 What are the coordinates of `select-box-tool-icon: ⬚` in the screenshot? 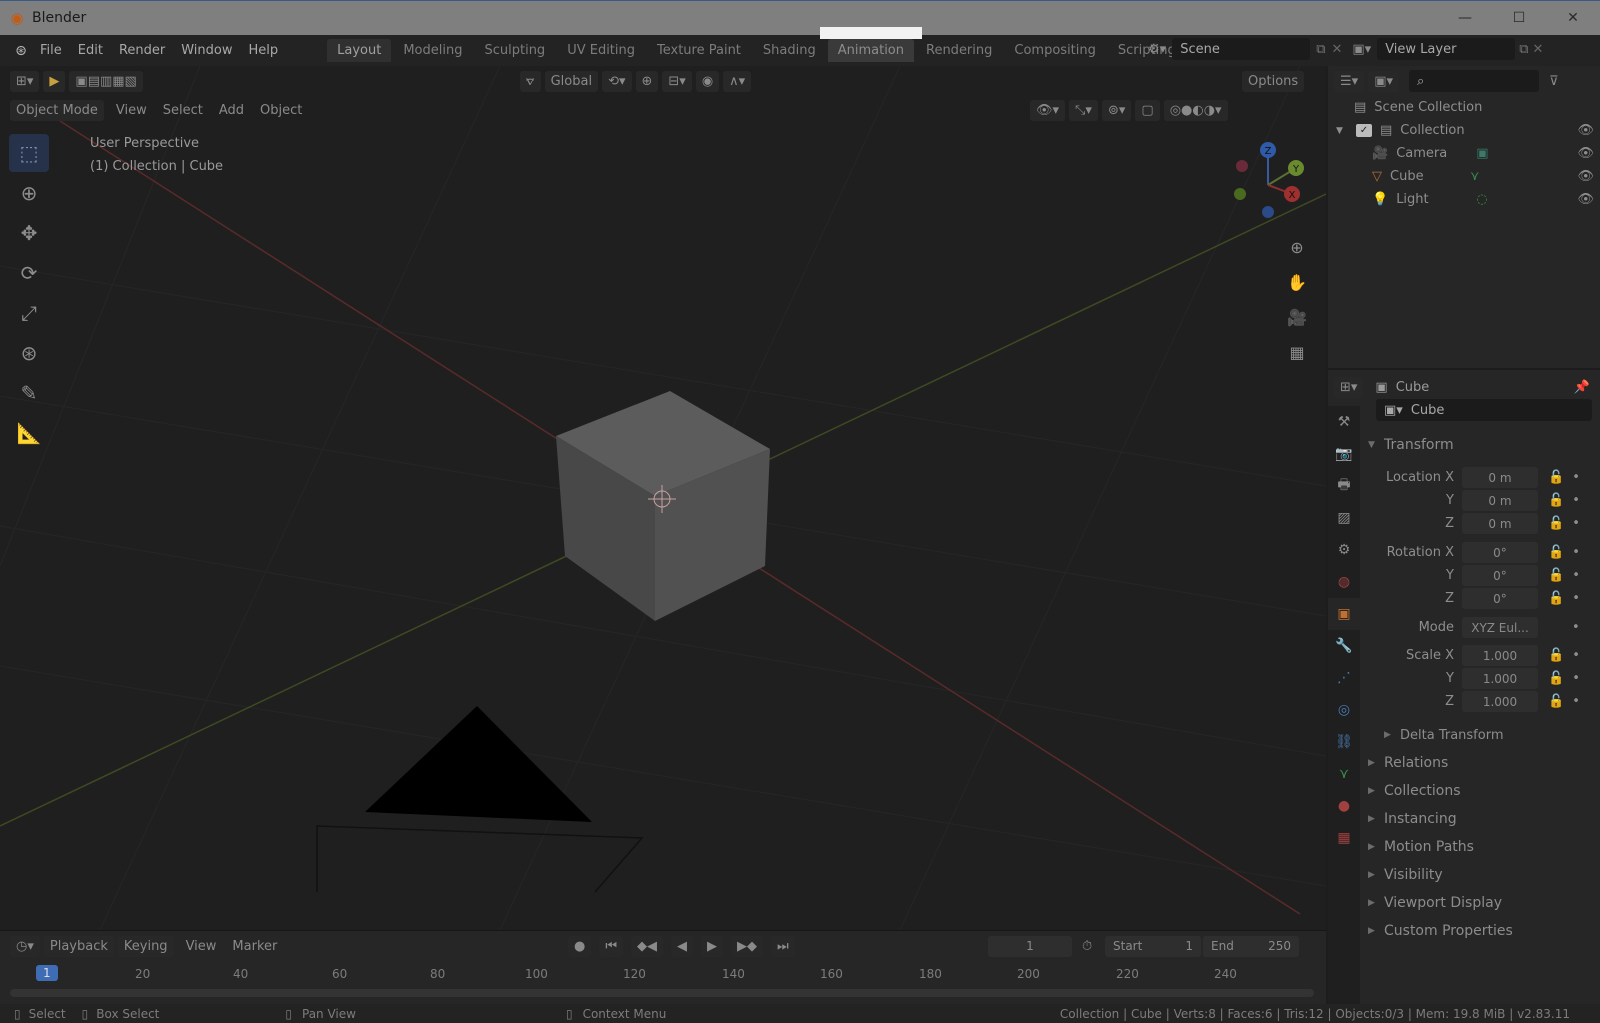 It's located at (29, 153).